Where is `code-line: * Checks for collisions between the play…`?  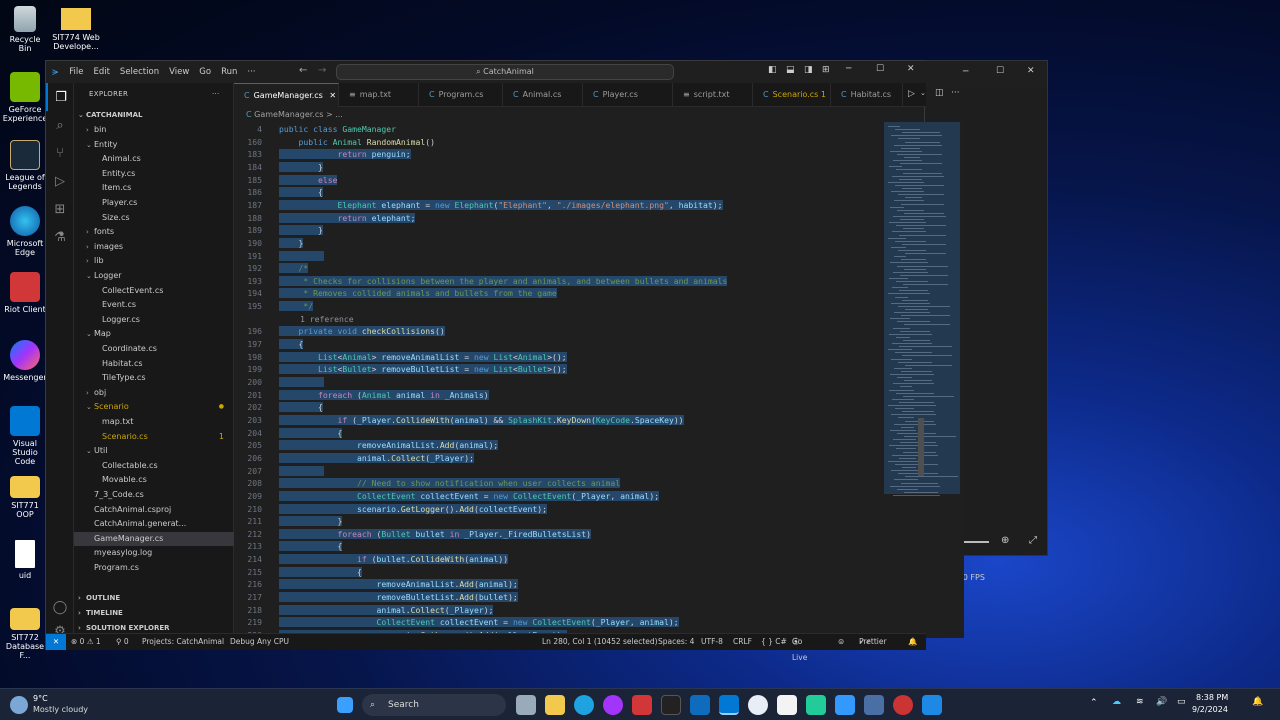 code-line: * Checks for collisions between the play… is located at coordinates (503, 280).